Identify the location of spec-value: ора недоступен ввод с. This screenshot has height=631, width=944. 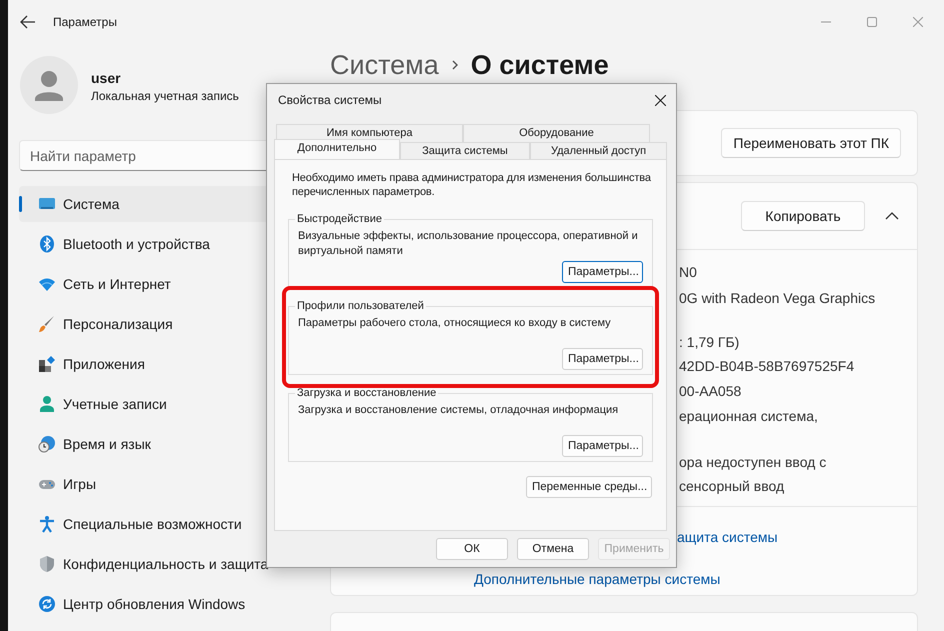
(753, 462).